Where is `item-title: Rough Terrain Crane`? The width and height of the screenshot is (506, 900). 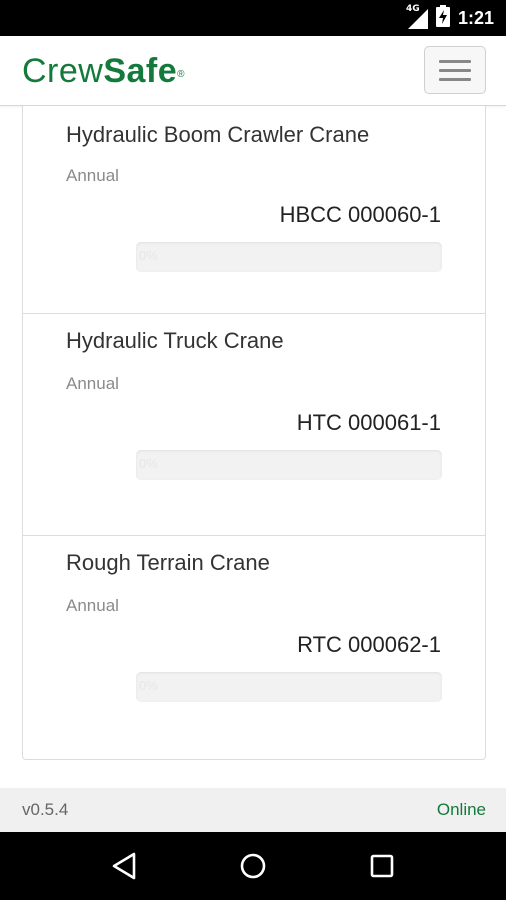
item-title: Rough Terrain Crane is located at coordinates (168, 562).